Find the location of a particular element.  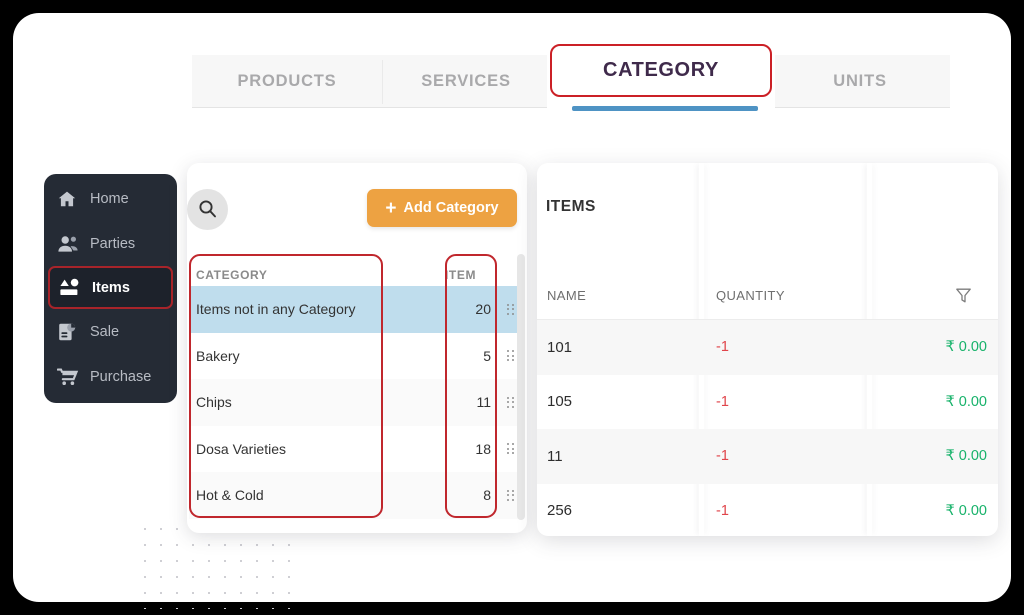

sidebar-item-sale: Sale is located at coordinates (110, 331).